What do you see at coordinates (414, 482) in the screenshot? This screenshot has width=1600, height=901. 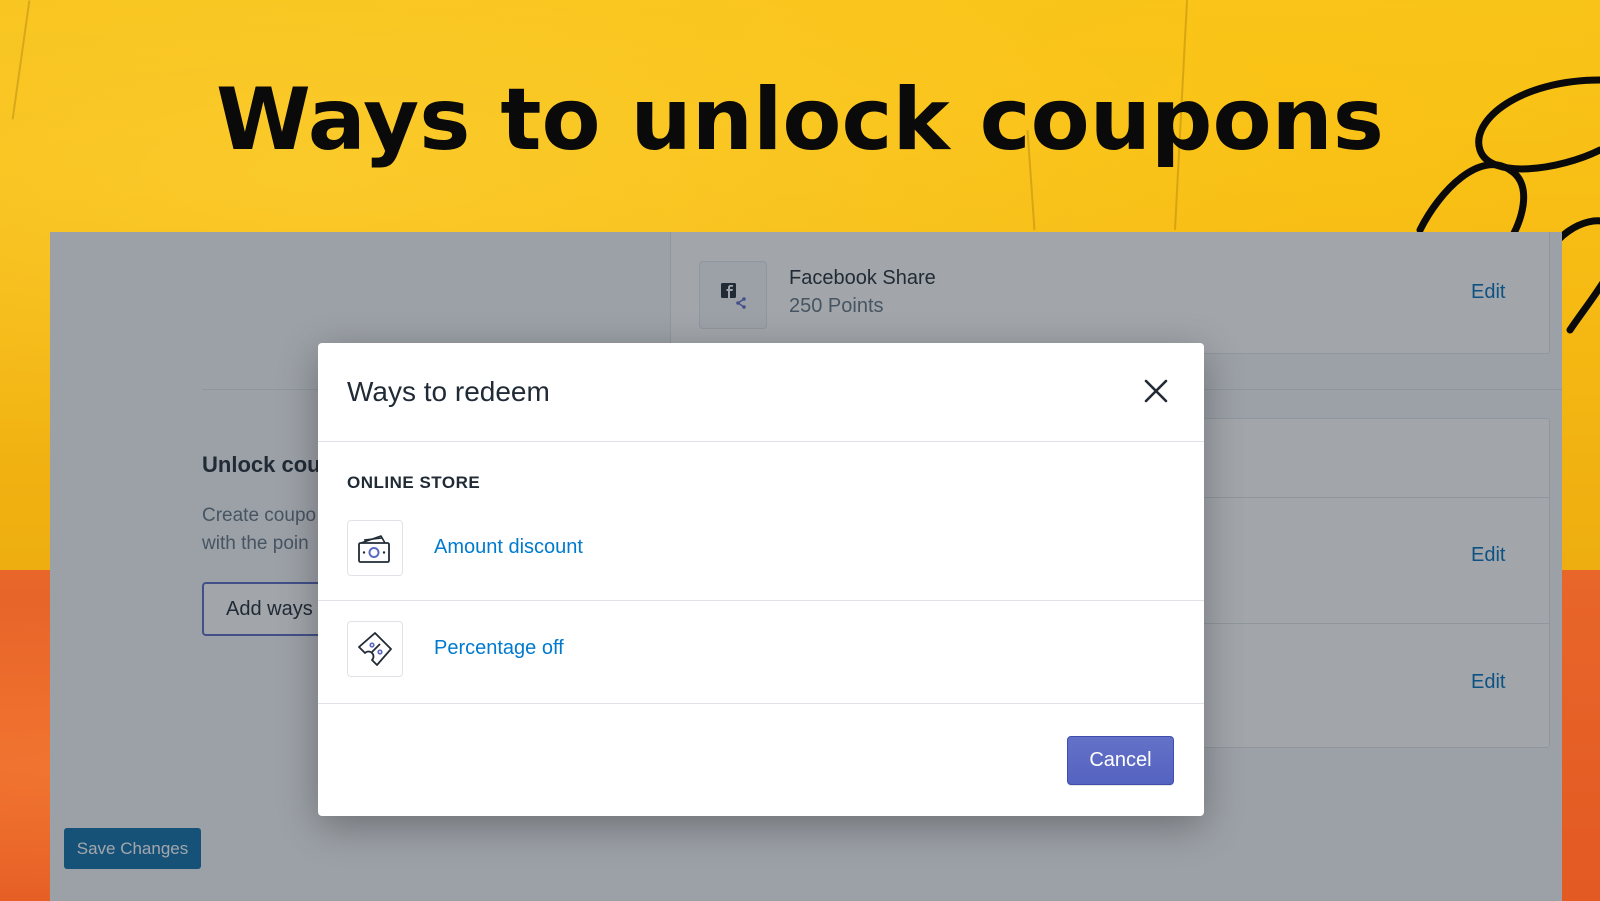 I see `section-label: ONLINE STORE` at bounding box center [414, 482].